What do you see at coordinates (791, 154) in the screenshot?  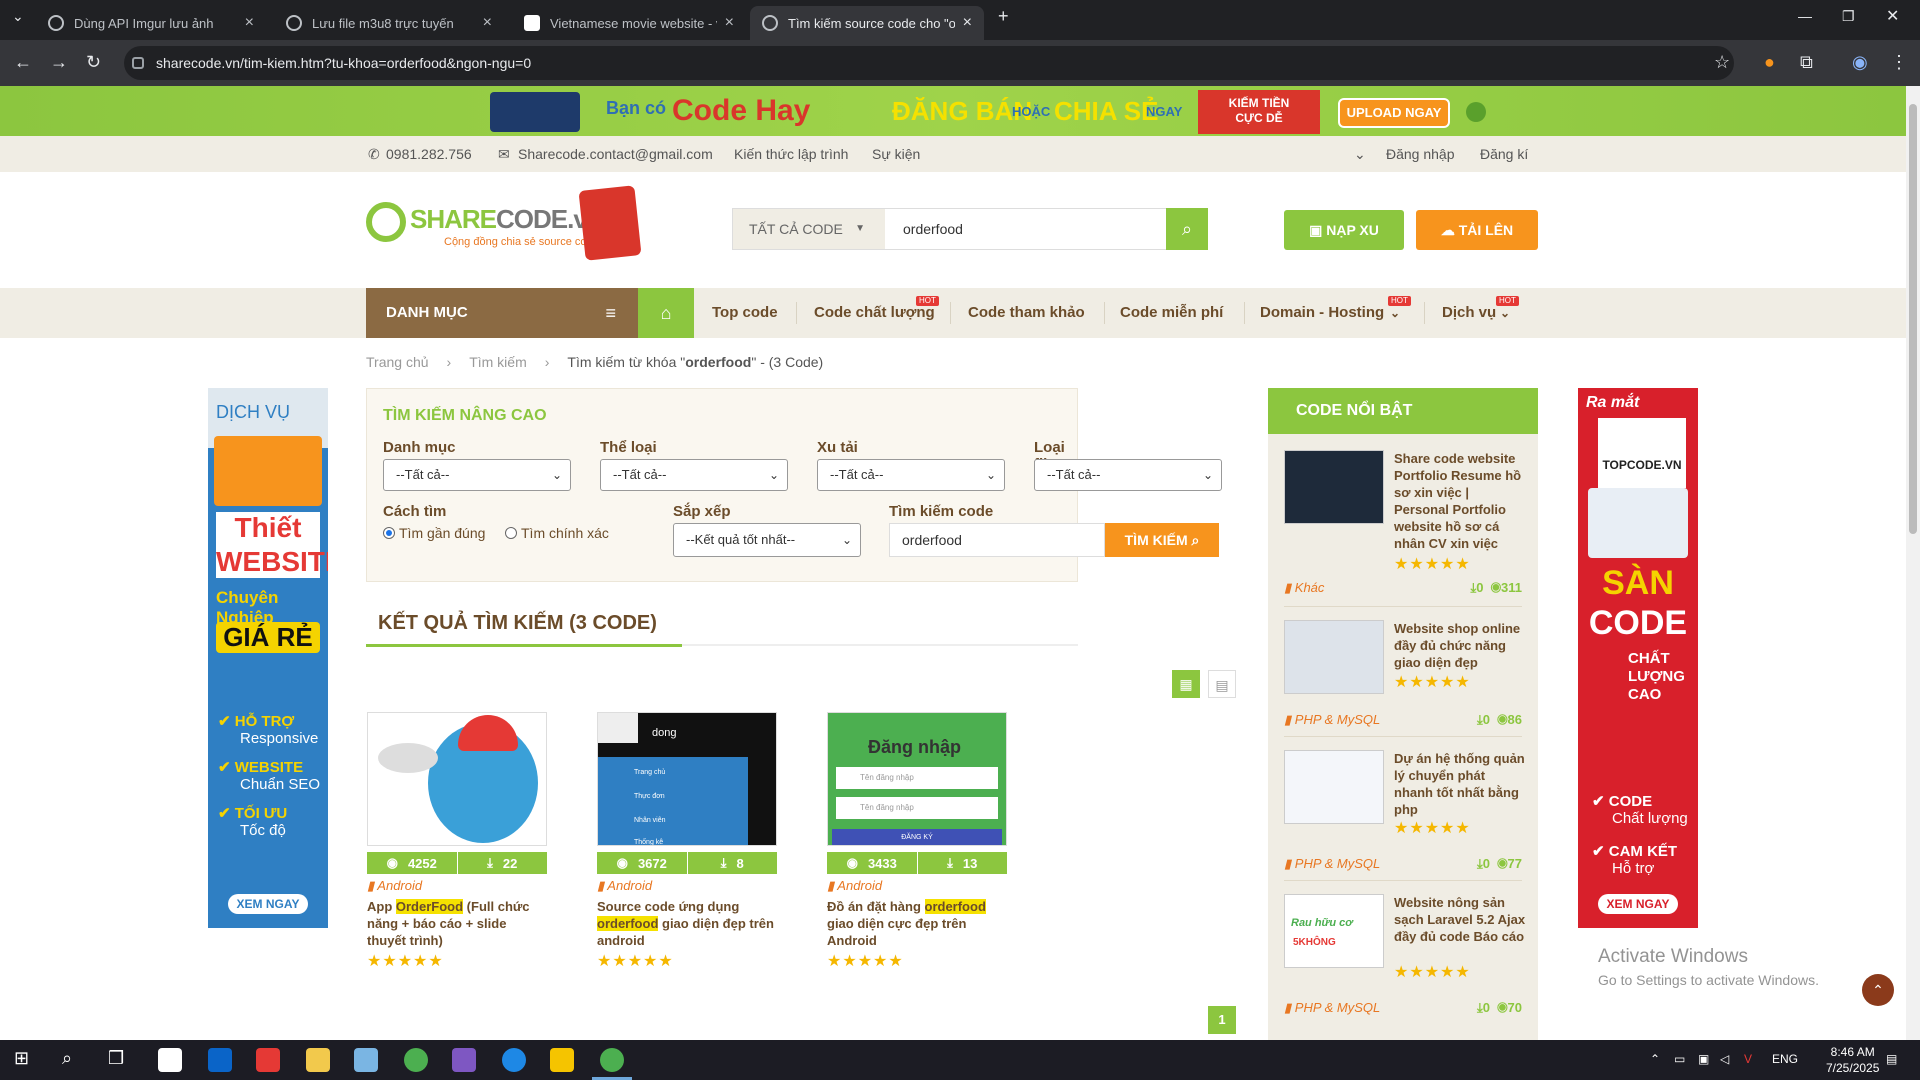 I see `link-kien-thuc: Kiến thức lập trình` at bounding box center [791, 154].